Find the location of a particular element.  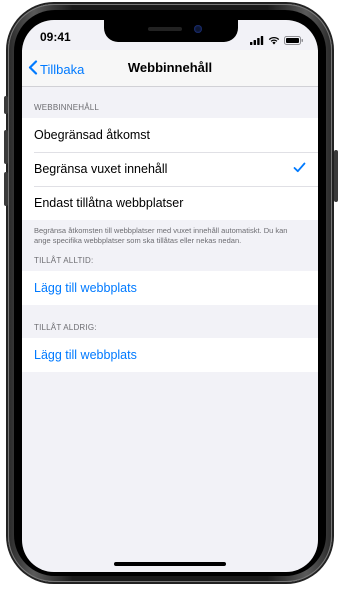

option-label: Begränsa vuxet innehåll is located at coordinates (101, 169).